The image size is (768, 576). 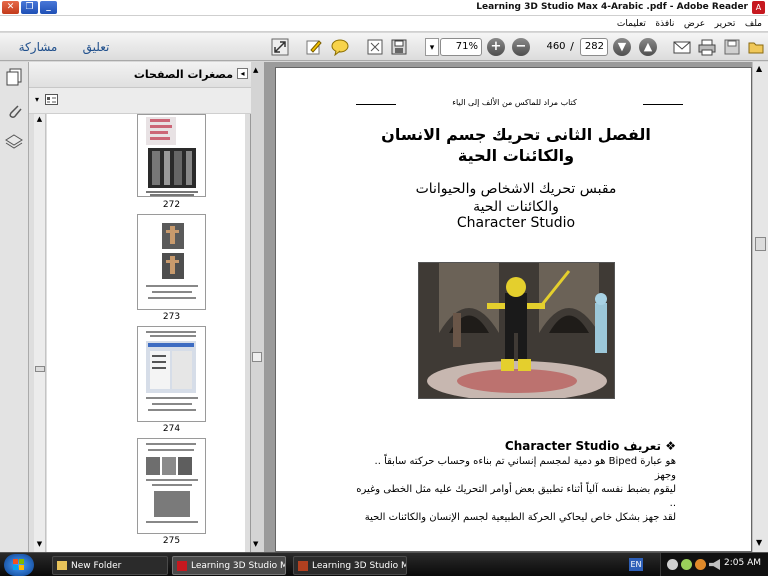 What do you see at coordinates (760, 244) in the screenshot?
I see `scroll-thumb` at bounding box center [760, 244].